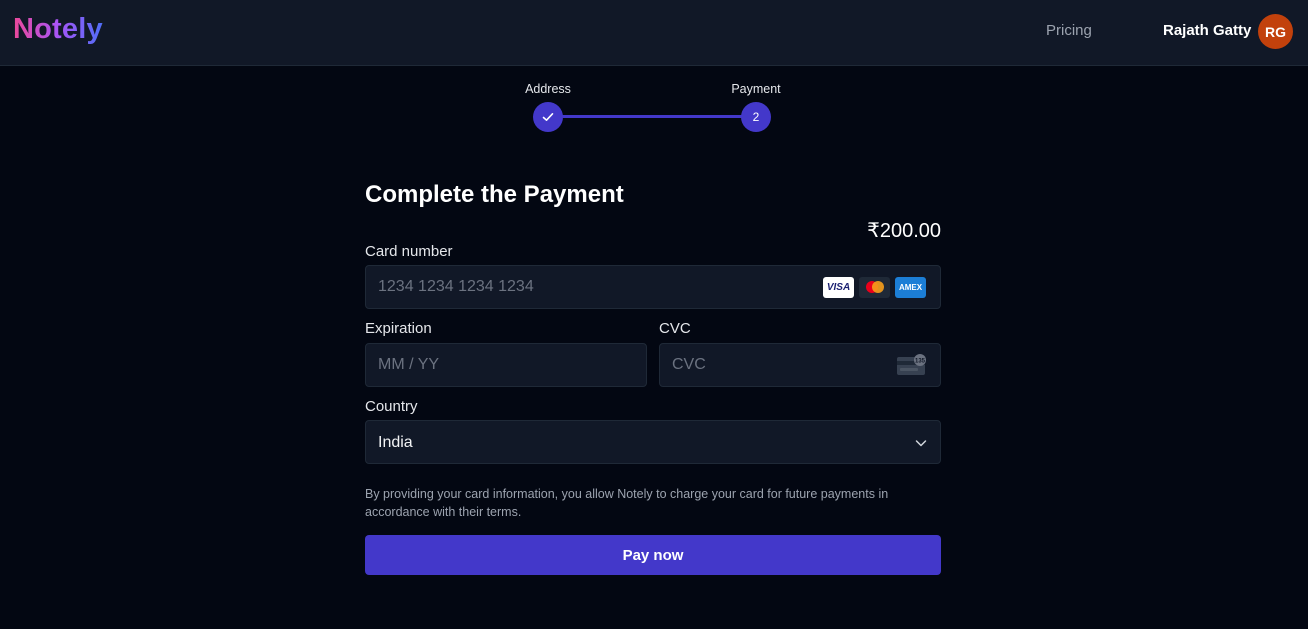  I want to click on cvc-field: 135, so click(800, 365).